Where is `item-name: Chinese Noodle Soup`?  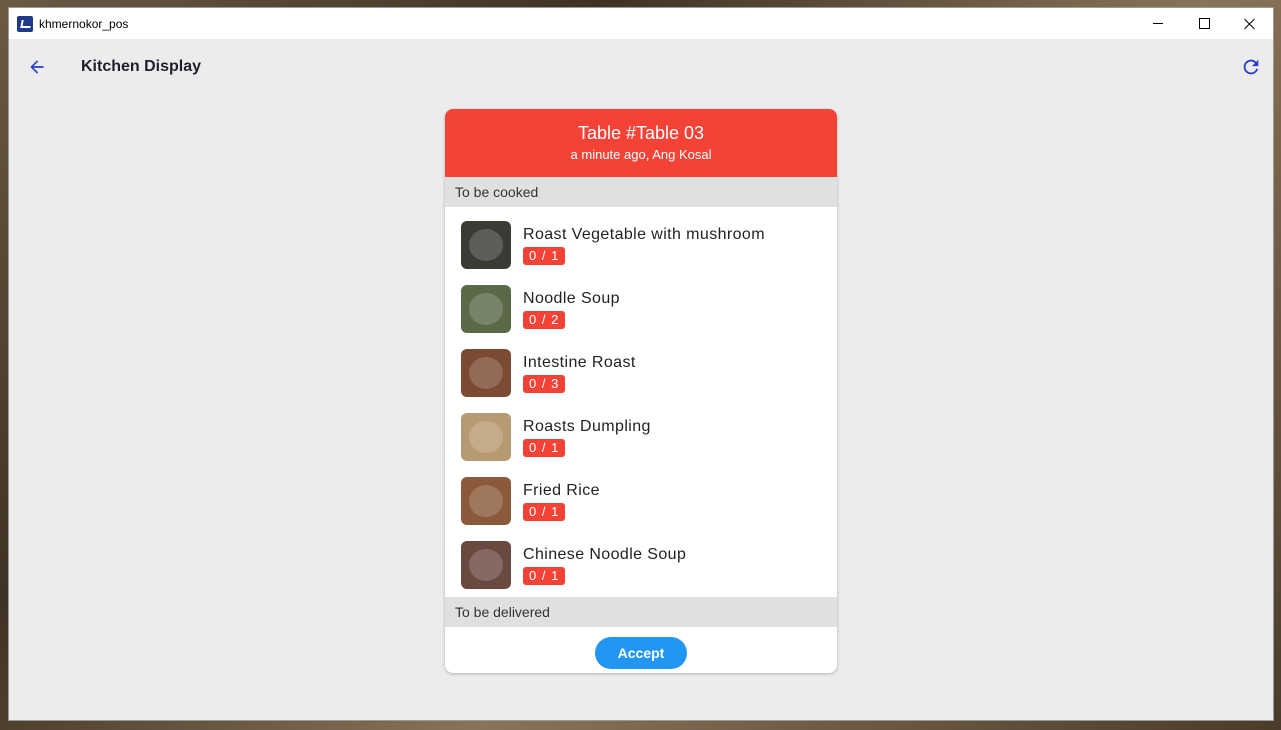 item-name: Chinese Noodle Soup is located at coordinates (605, 554).